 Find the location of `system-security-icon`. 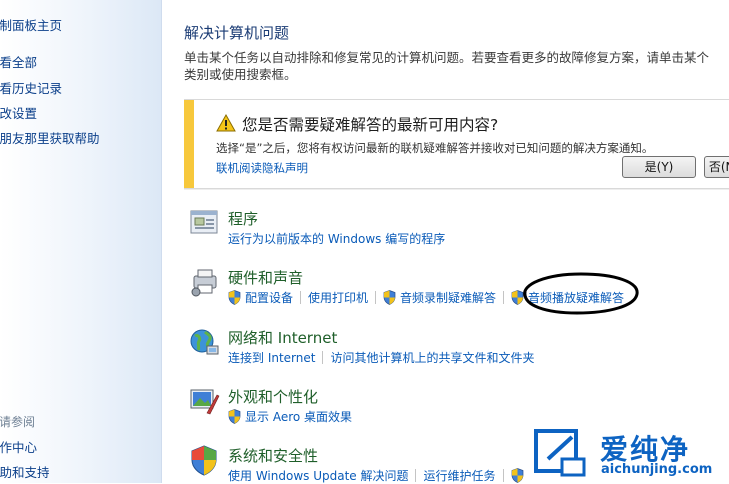

system-security-icon is located at coordinates (204, 460).